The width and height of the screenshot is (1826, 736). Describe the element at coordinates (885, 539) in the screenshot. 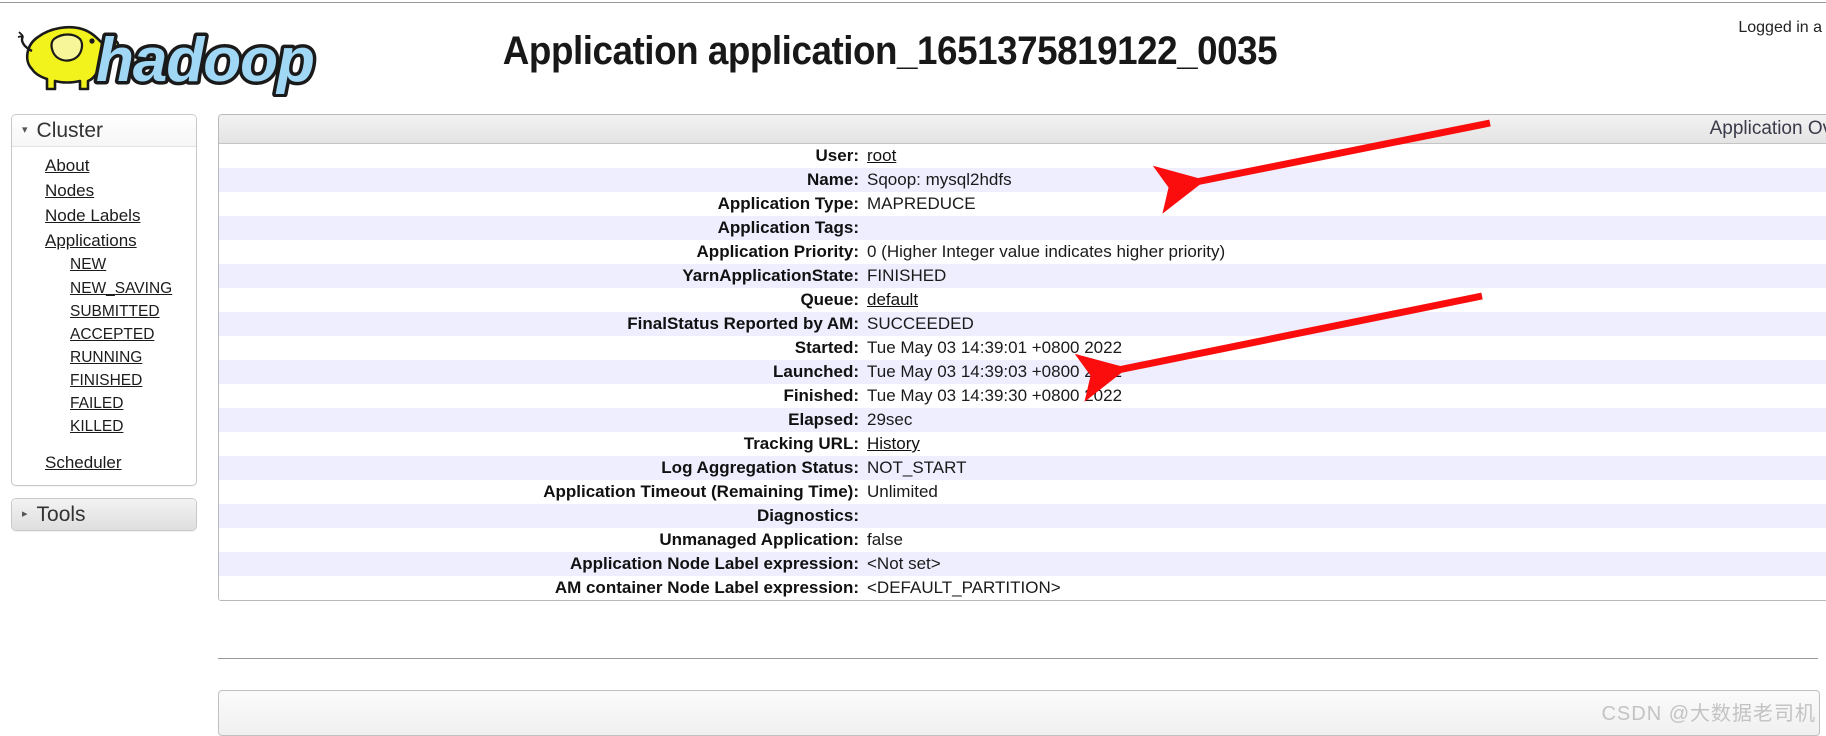

I see `row-value: false` at that location.